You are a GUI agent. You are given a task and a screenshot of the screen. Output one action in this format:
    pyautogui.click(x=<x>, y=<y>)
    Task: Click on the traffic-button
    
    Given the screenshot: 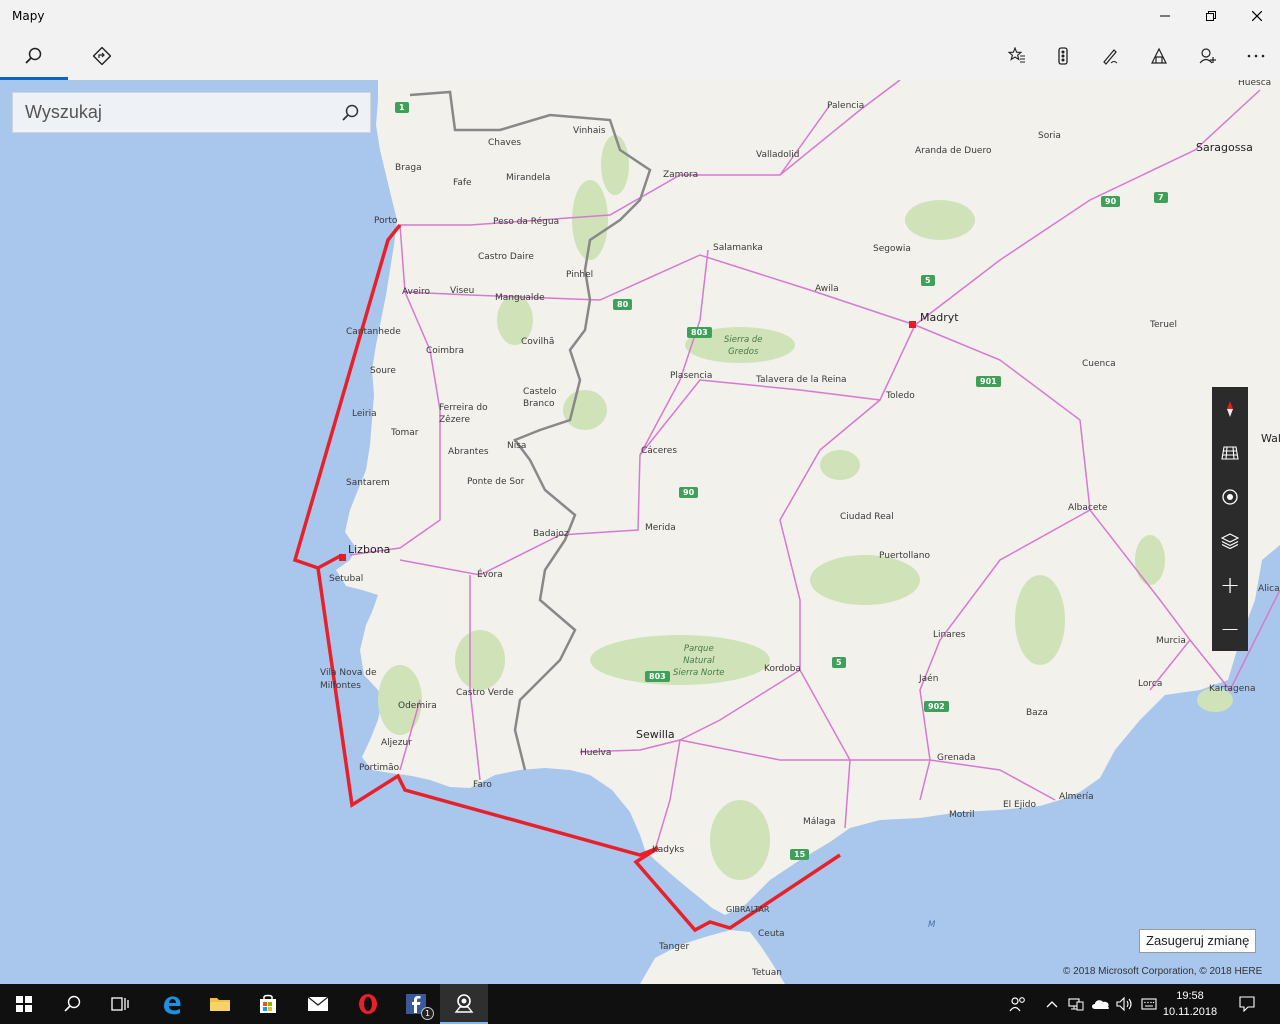 What is the action you would take?
    pyautogui.click(x=1063, y=56)
    